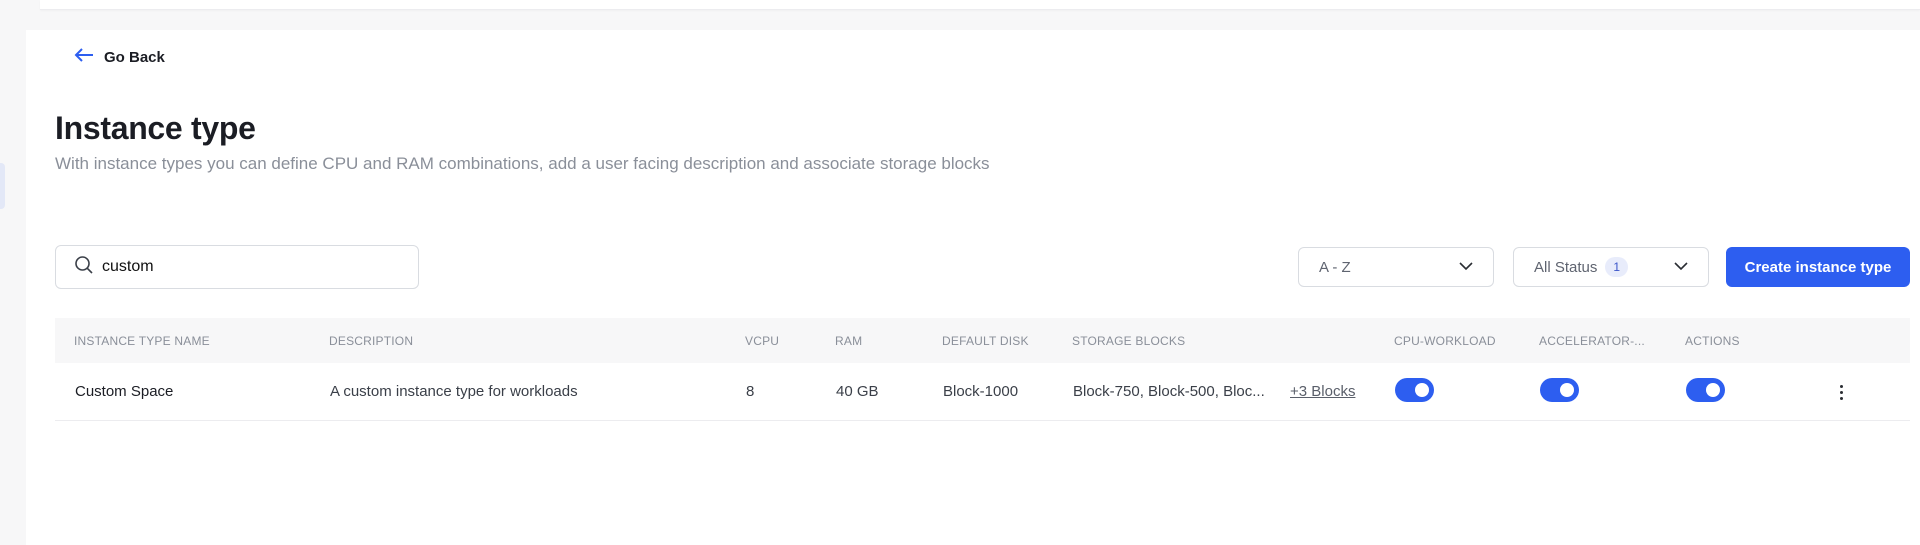  Describe the element at coordinates (124, 391) in the screenshot. I see `cell-name: Custom Space` at that location.